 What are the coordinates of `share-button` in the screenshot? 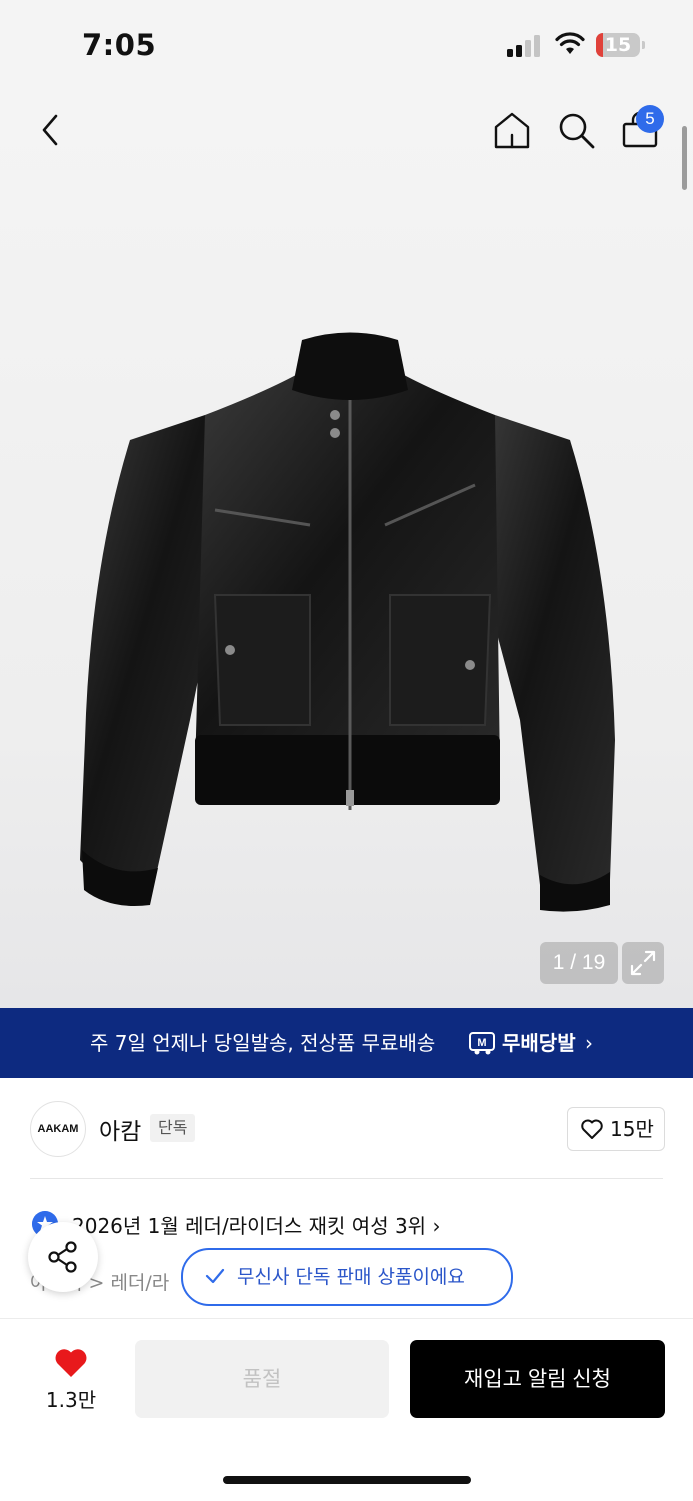 It's located at (63, 1257).